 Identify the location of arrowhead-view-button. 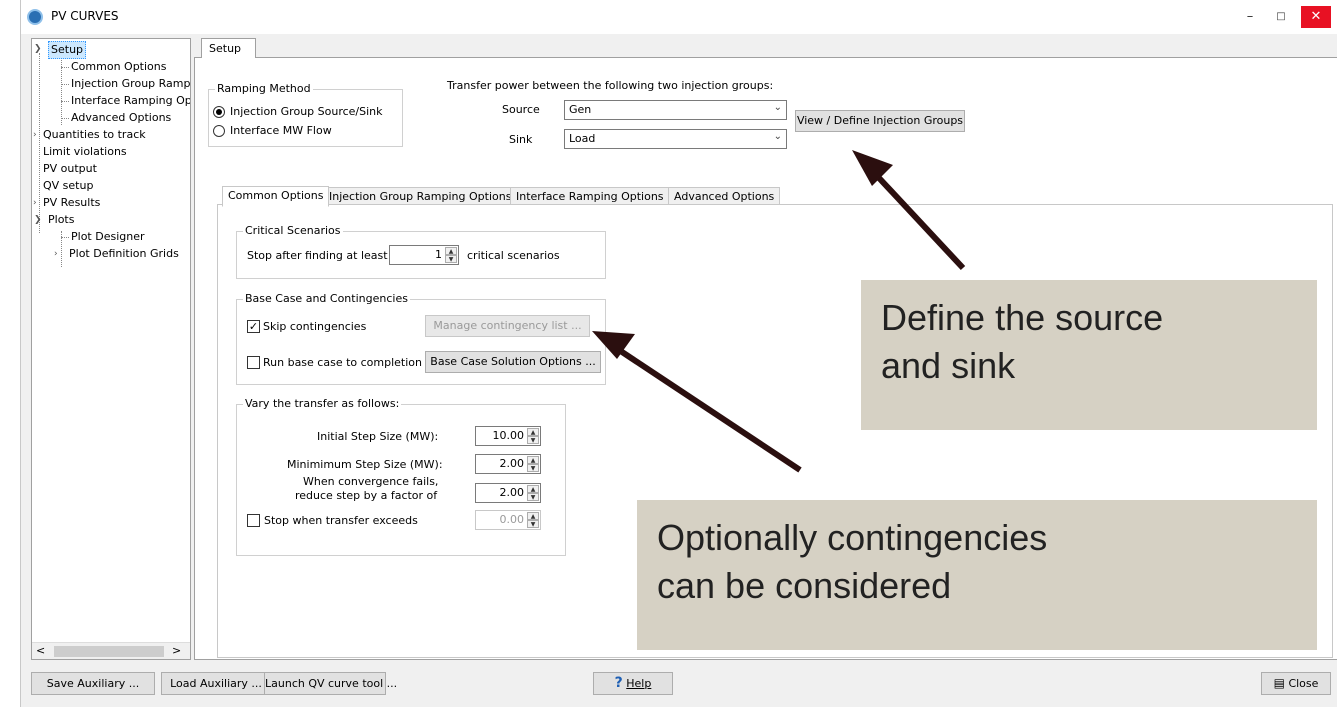
(872, 168).